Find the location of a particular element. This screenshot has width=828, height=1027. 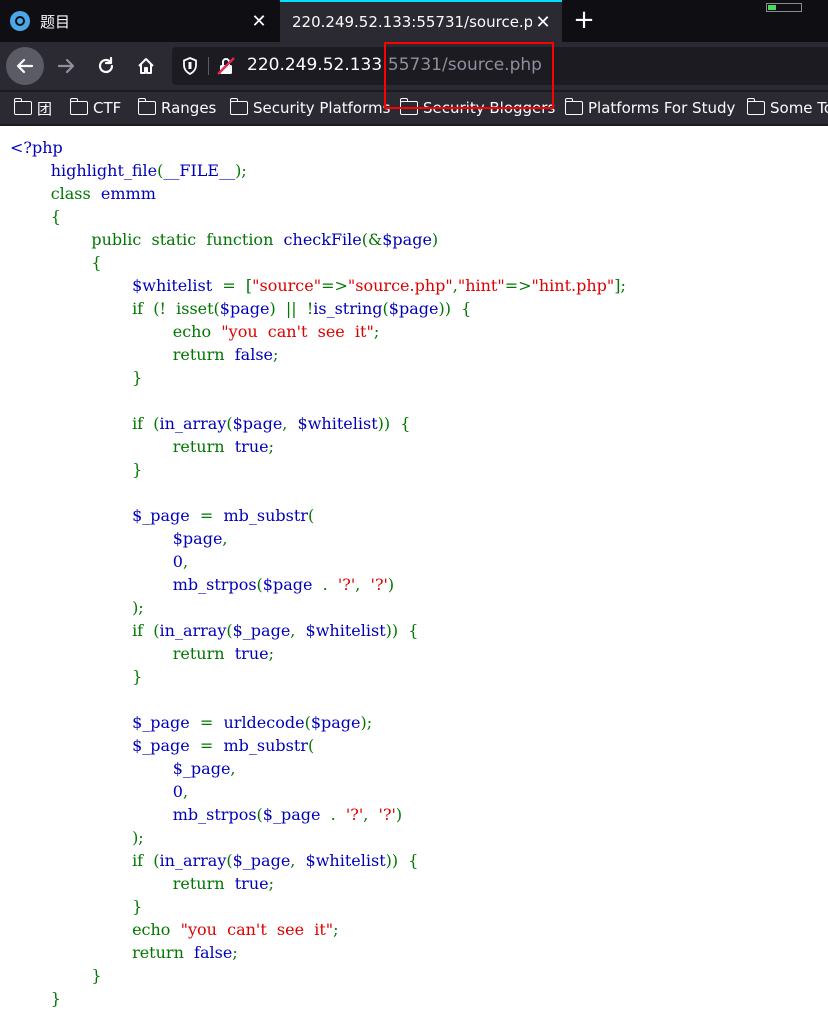

bookmark-label: 团 is located at coordinates (45, 108).